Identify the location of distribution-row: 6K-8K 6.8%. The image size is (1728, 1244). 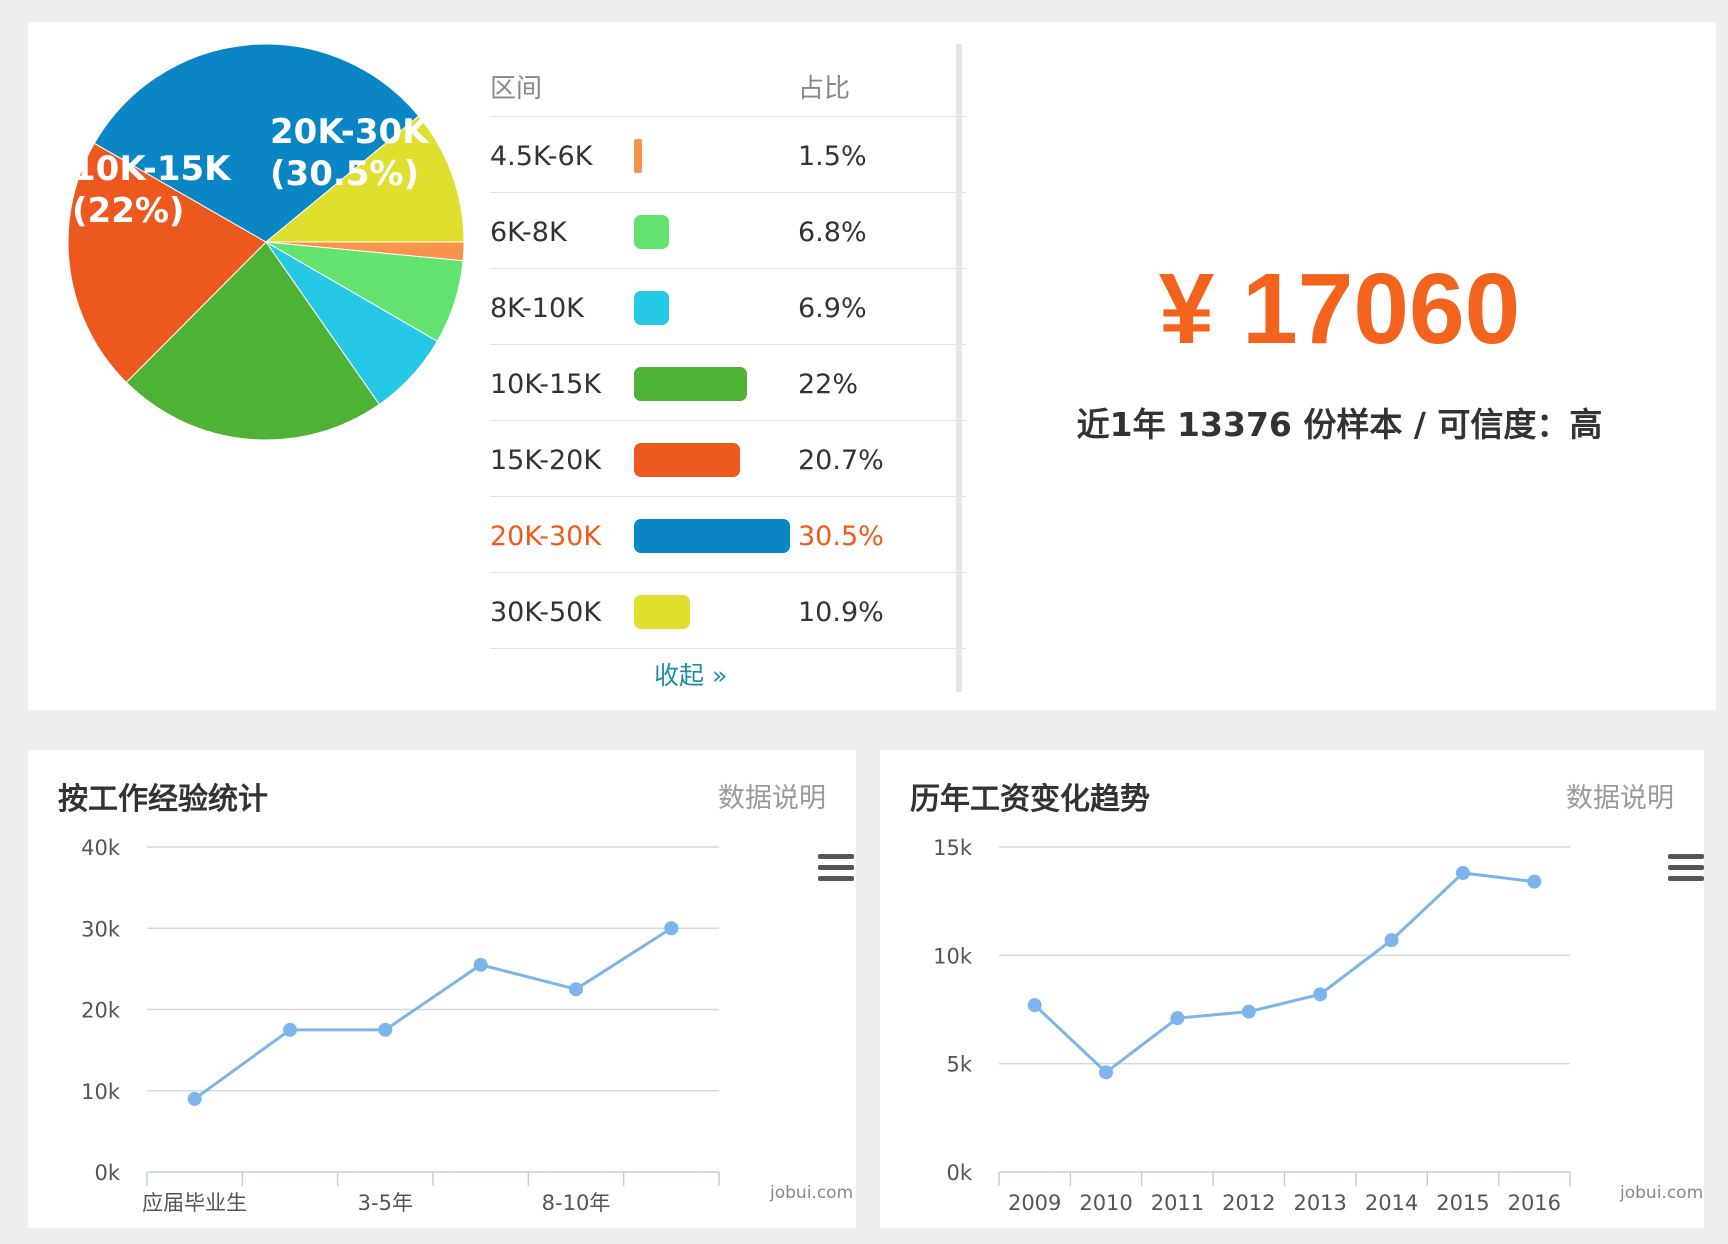
(728, 231).